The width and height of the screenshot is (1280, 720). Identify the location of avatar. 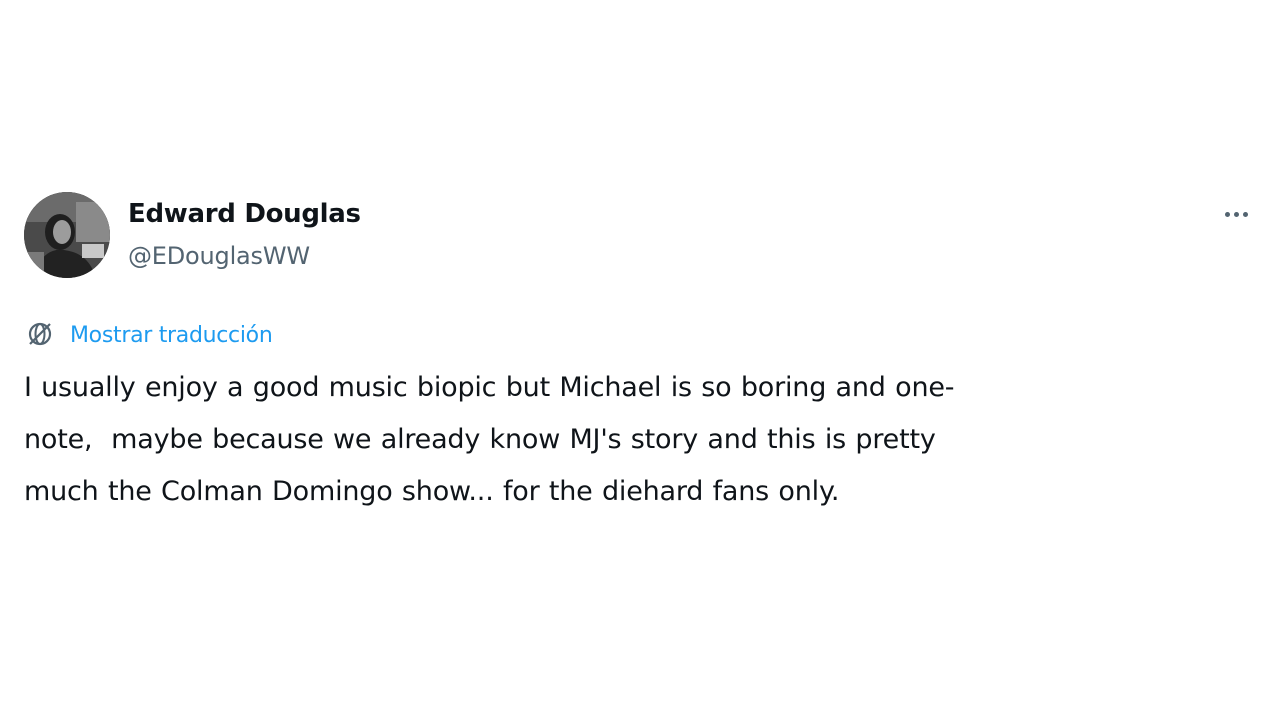
(67, 235).